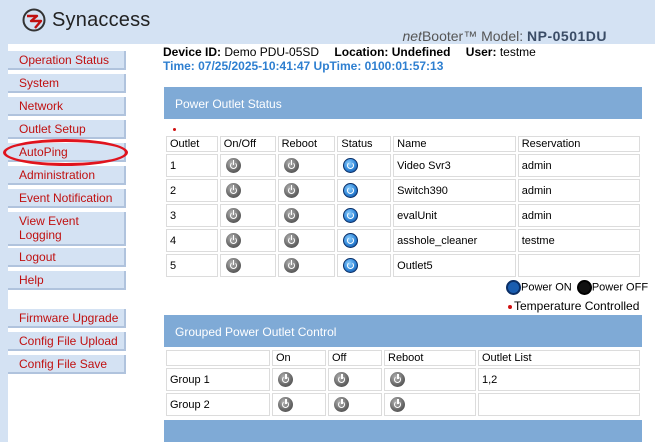 Image resolution: width=655 pixels, height=442 pixels. I want to click on col-header-group, so click(218, 358).